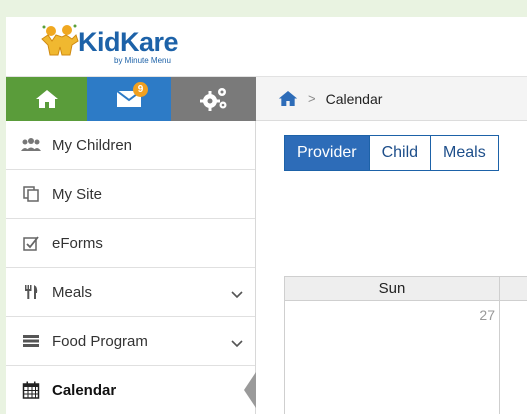 Image resolution: width=527 pixels, height=414 pixels. I want to click on view-tabs: Provider Child Meals, so click(391, 153).